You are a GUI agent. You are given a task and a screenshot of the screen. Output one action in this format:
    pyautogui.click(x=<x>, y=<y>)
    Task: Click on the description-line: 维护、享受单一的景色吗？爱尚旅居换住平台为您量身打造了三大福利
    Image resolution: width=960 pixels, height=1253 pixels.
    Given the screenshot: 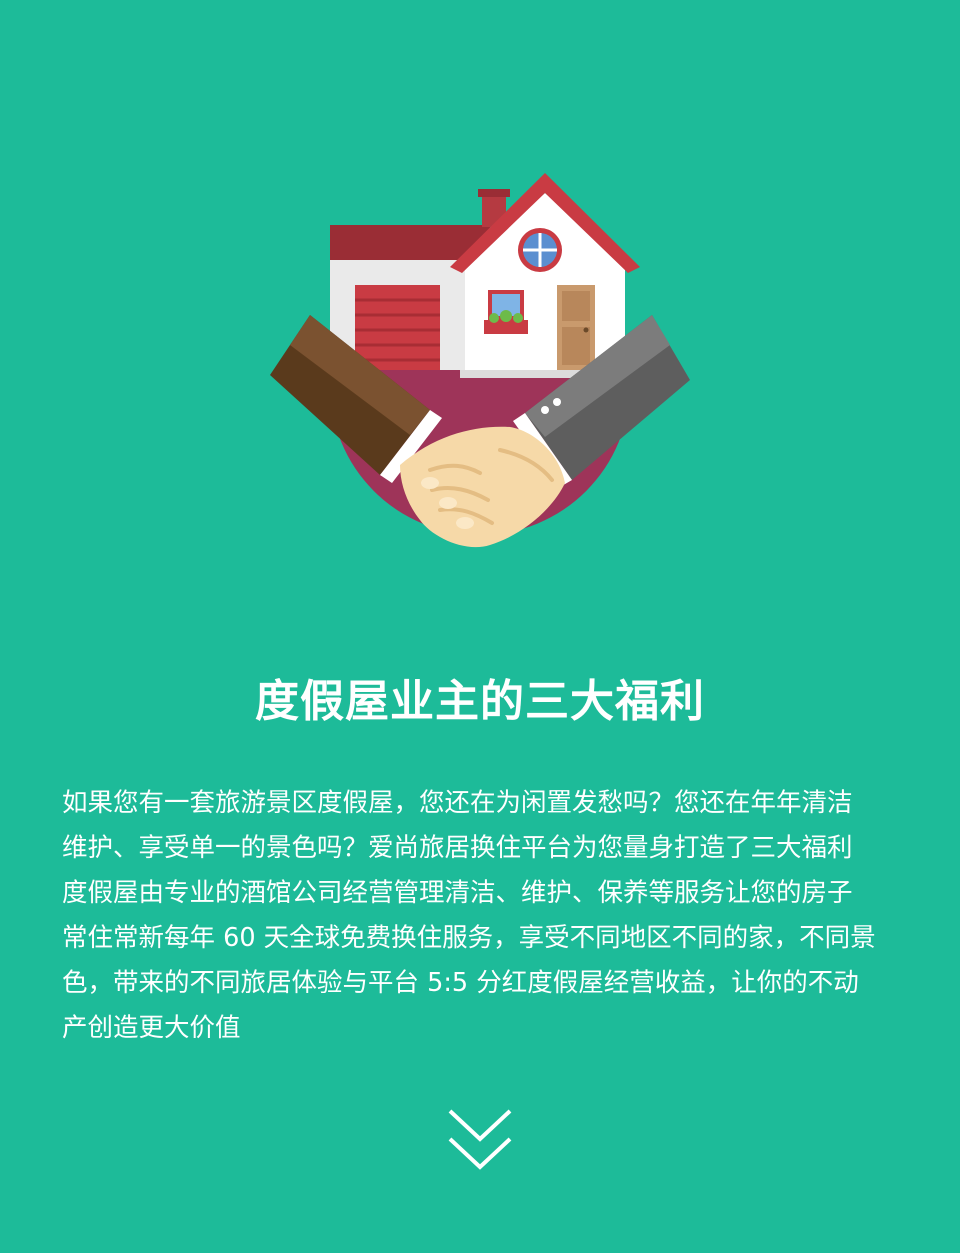 What is the action you would take?
    pyautogui.click(x=457, y=848)
    